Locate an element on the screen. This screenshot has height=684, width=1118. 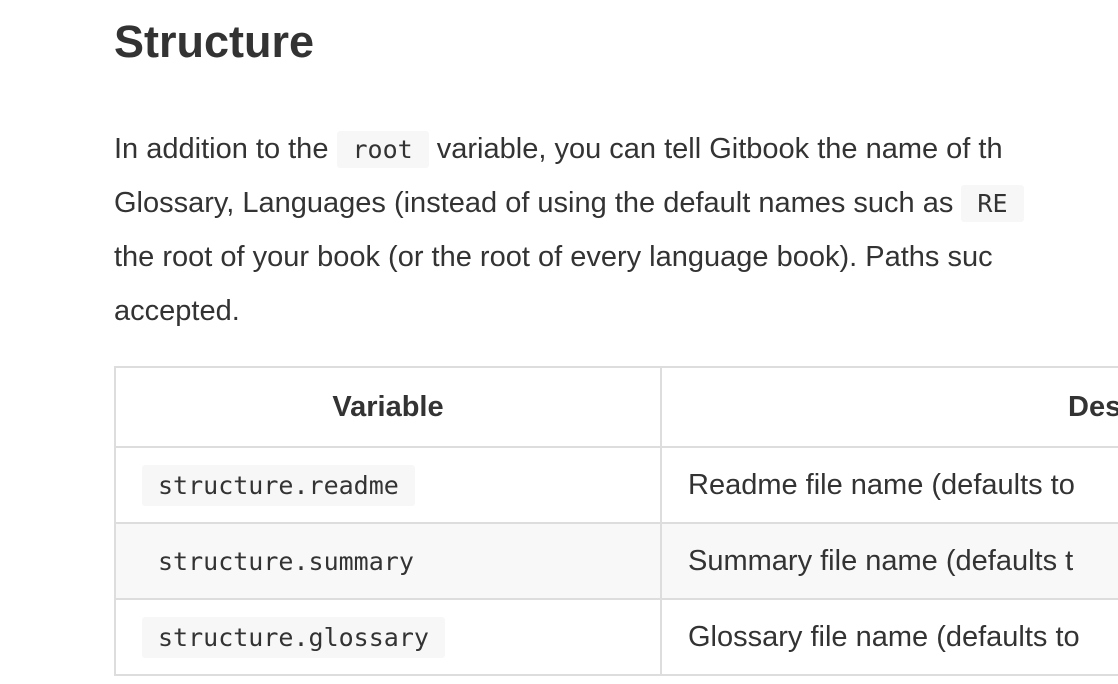
variable-code: structure.summary is located at coordinates (286, 561).